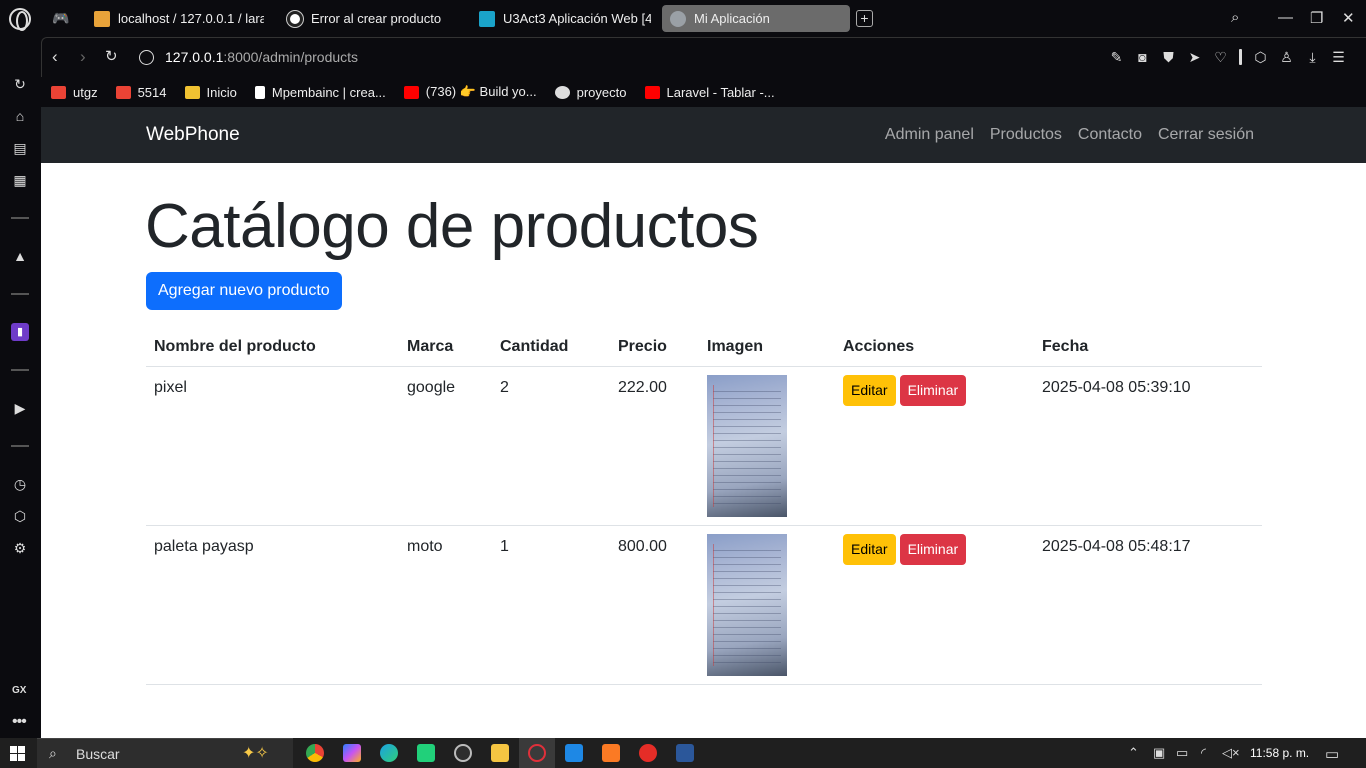 Image resolution: width=1366 pixels, height=768 pixels. I want to click on bookmark-utgz: utgz, so click(74, 92).